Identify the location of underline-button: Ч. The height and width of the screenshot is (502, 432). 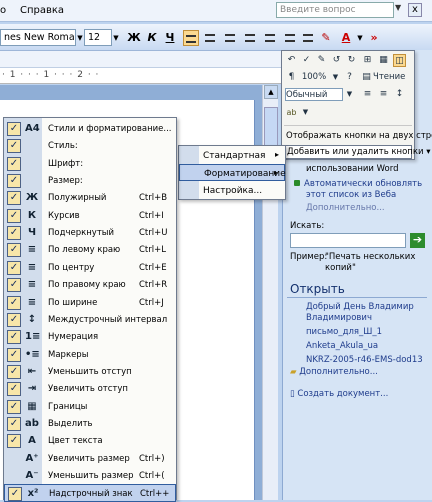
(170, 38).